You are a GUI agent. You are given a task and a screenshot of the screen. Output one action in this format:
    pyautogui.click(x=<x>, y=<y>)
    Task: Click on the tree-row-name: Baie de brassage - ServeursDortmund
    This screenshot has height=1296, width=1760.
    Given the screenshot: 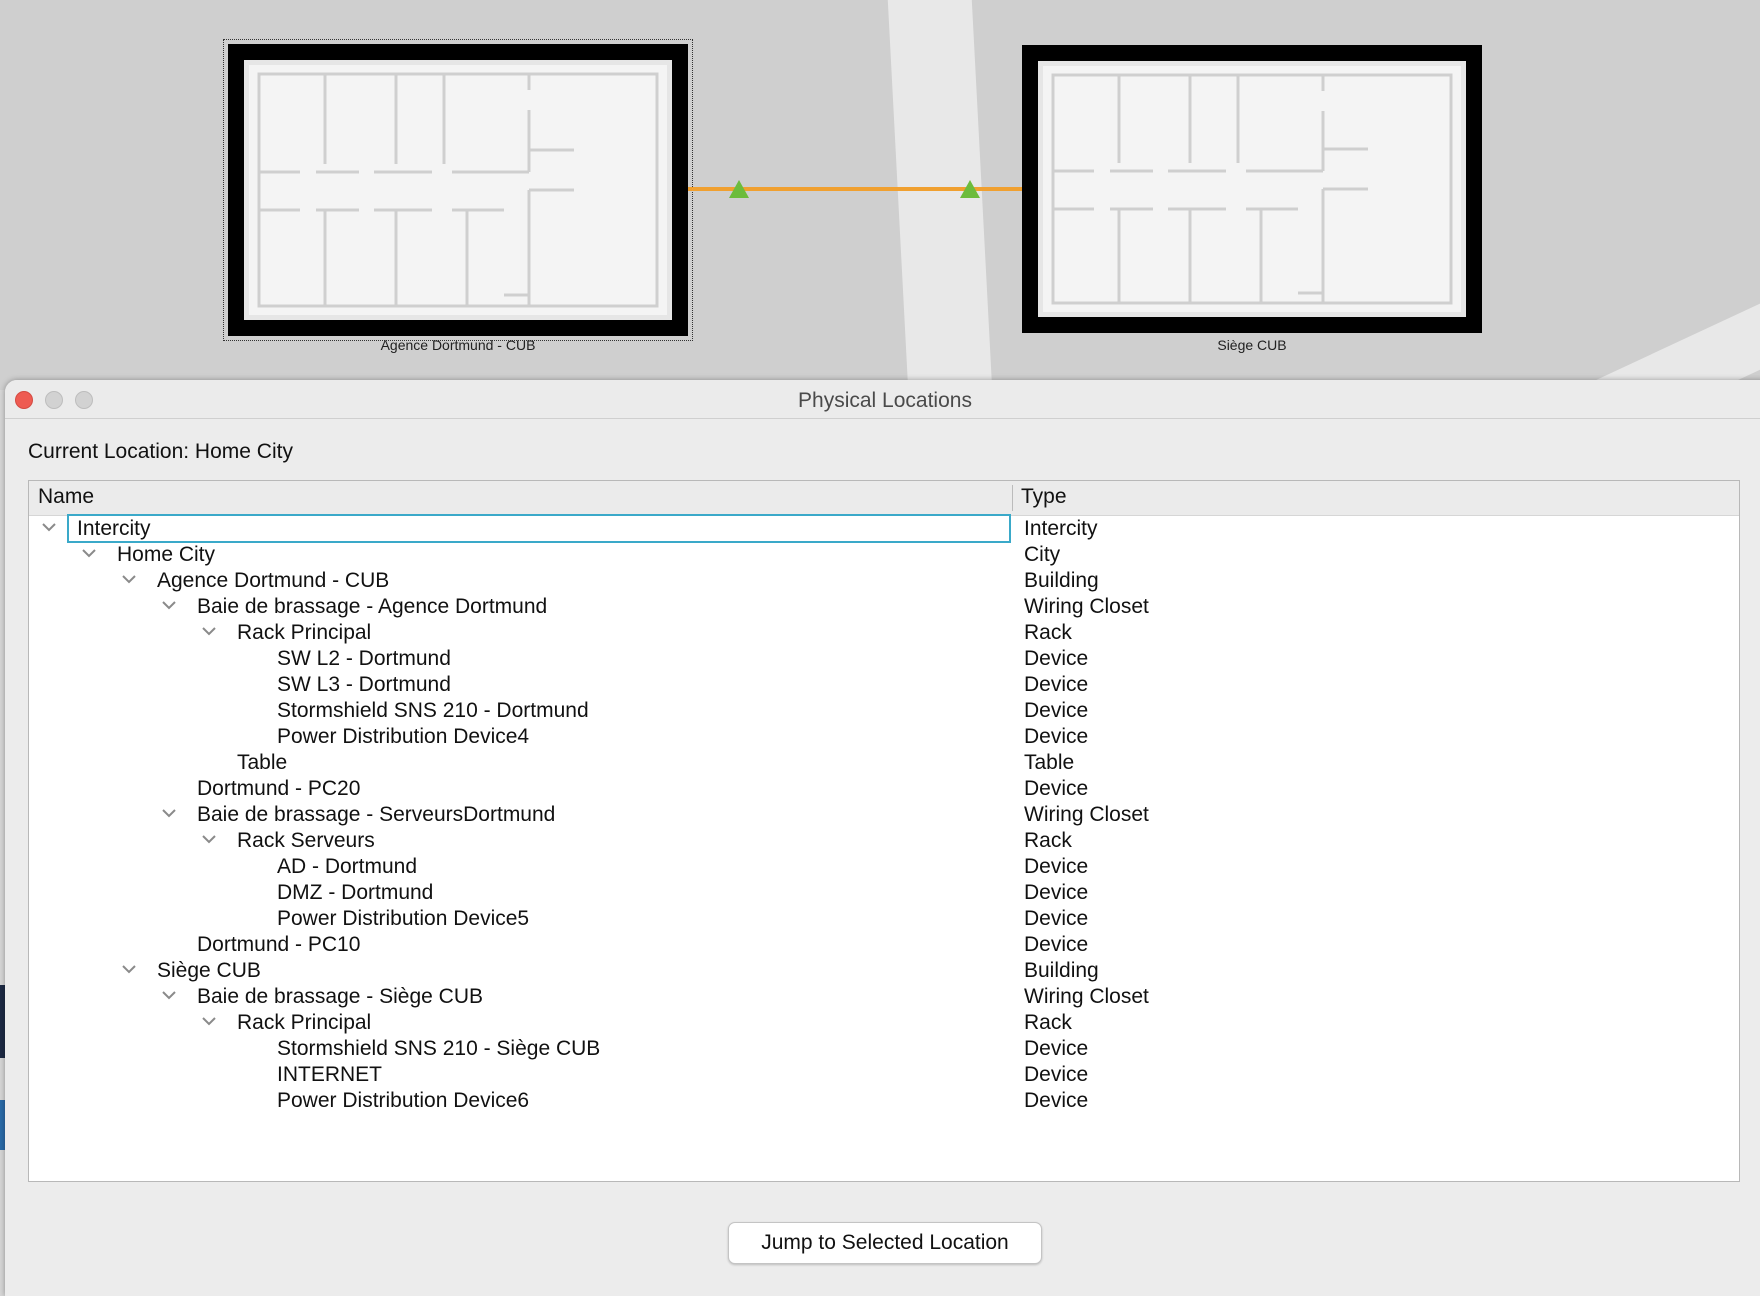 What is the action you would take?
    pyautogui.click(x=376, y=814)
    